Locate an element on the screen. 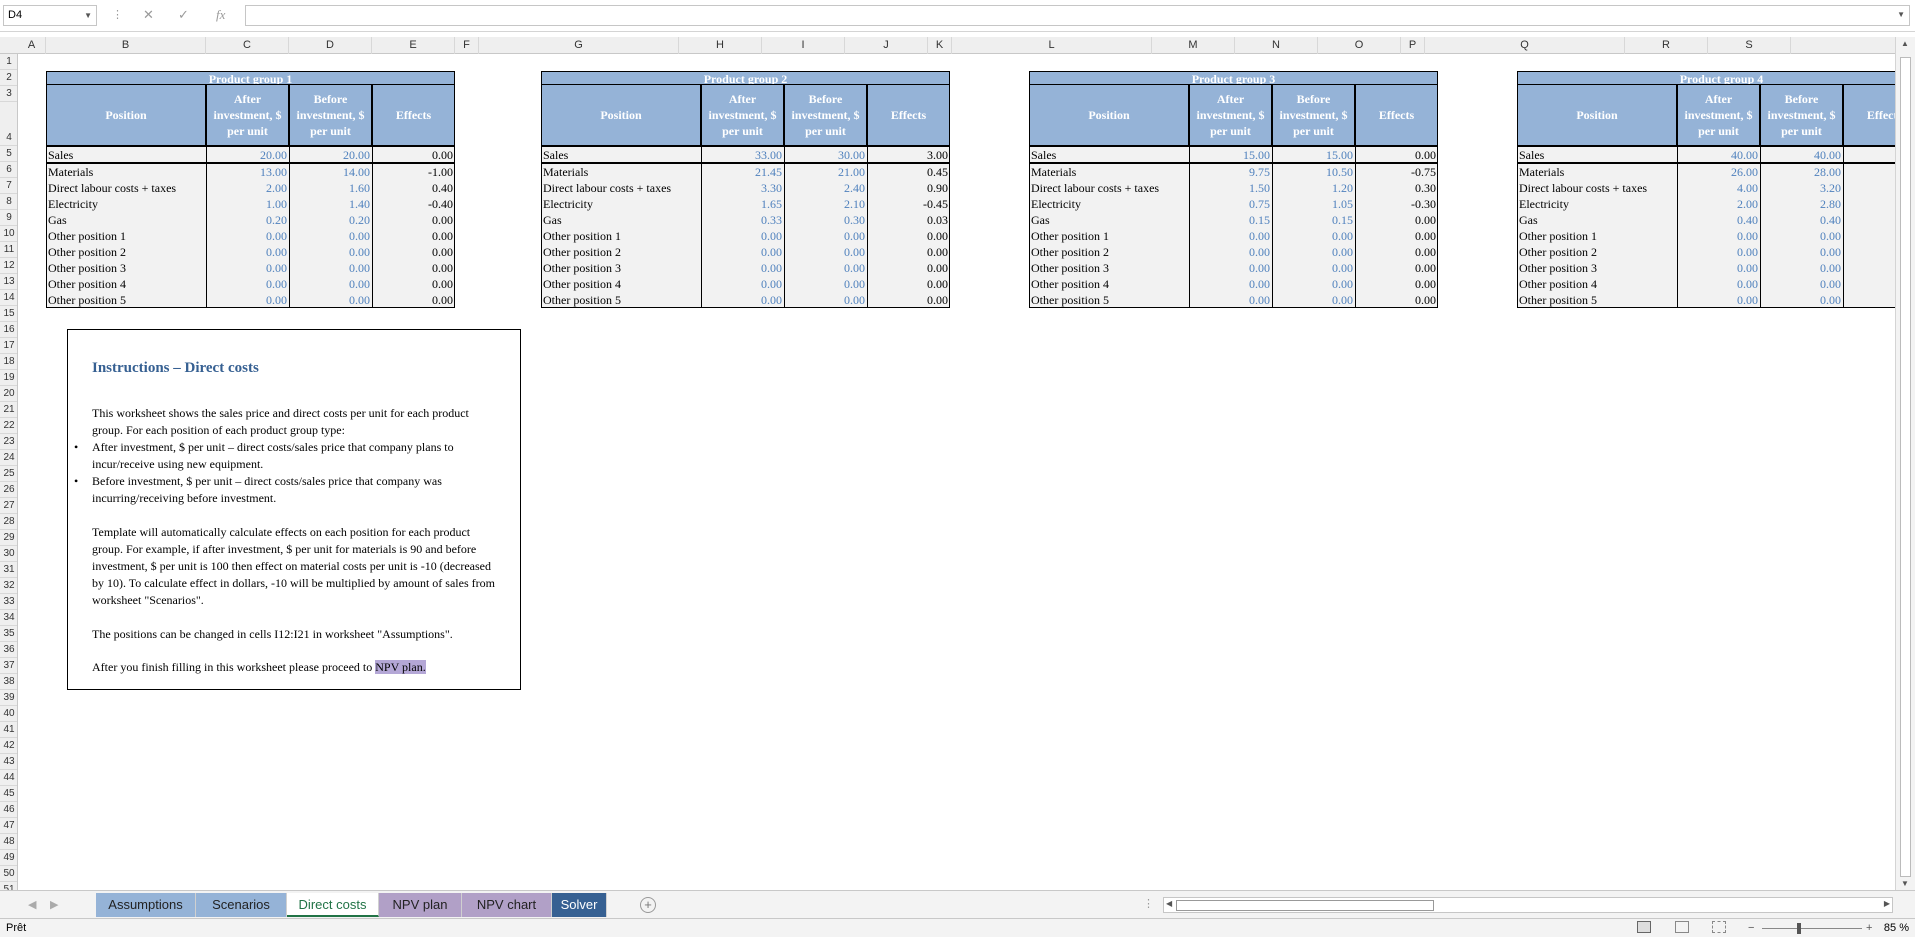 Image resolution: width=1915 pixels, height=937 pixels. column-header: A is located at coordinates (32, 45).